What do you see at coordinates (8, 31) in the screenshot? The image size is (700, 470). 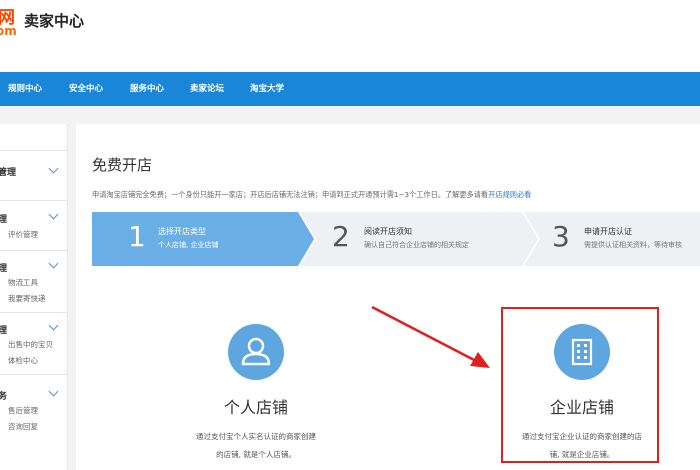 I see `logo-com: om` at bounding box center [8, 31].